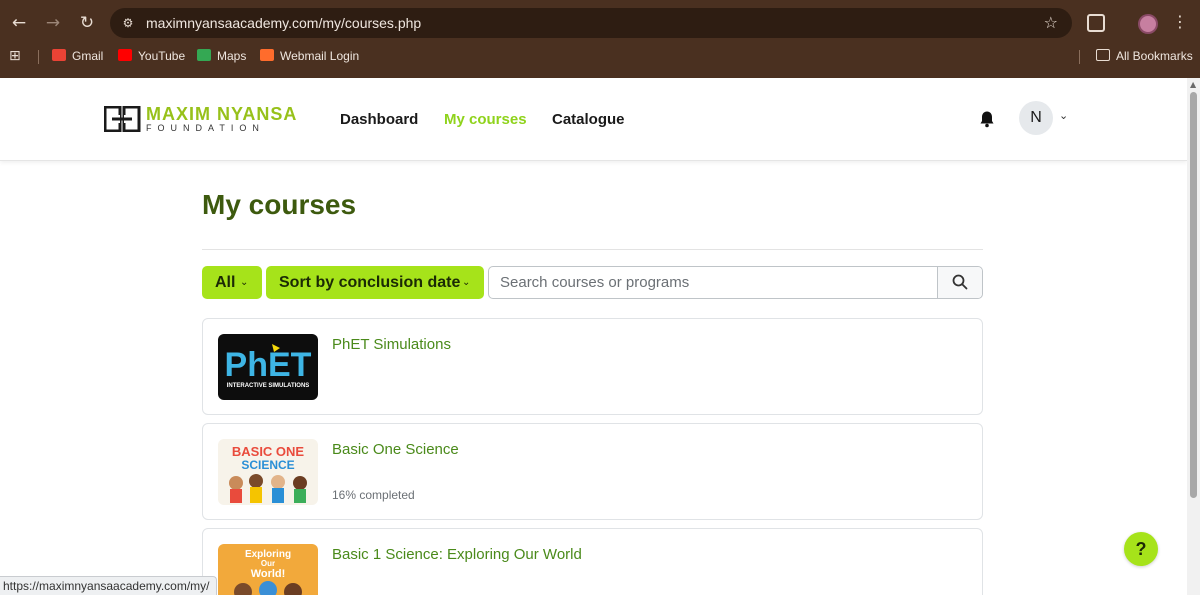 This screenshot has width=1200, height=595. I want to click on phet-logo-subtext: INTERACTIVE SIMULATIONS, so click(268, 386).